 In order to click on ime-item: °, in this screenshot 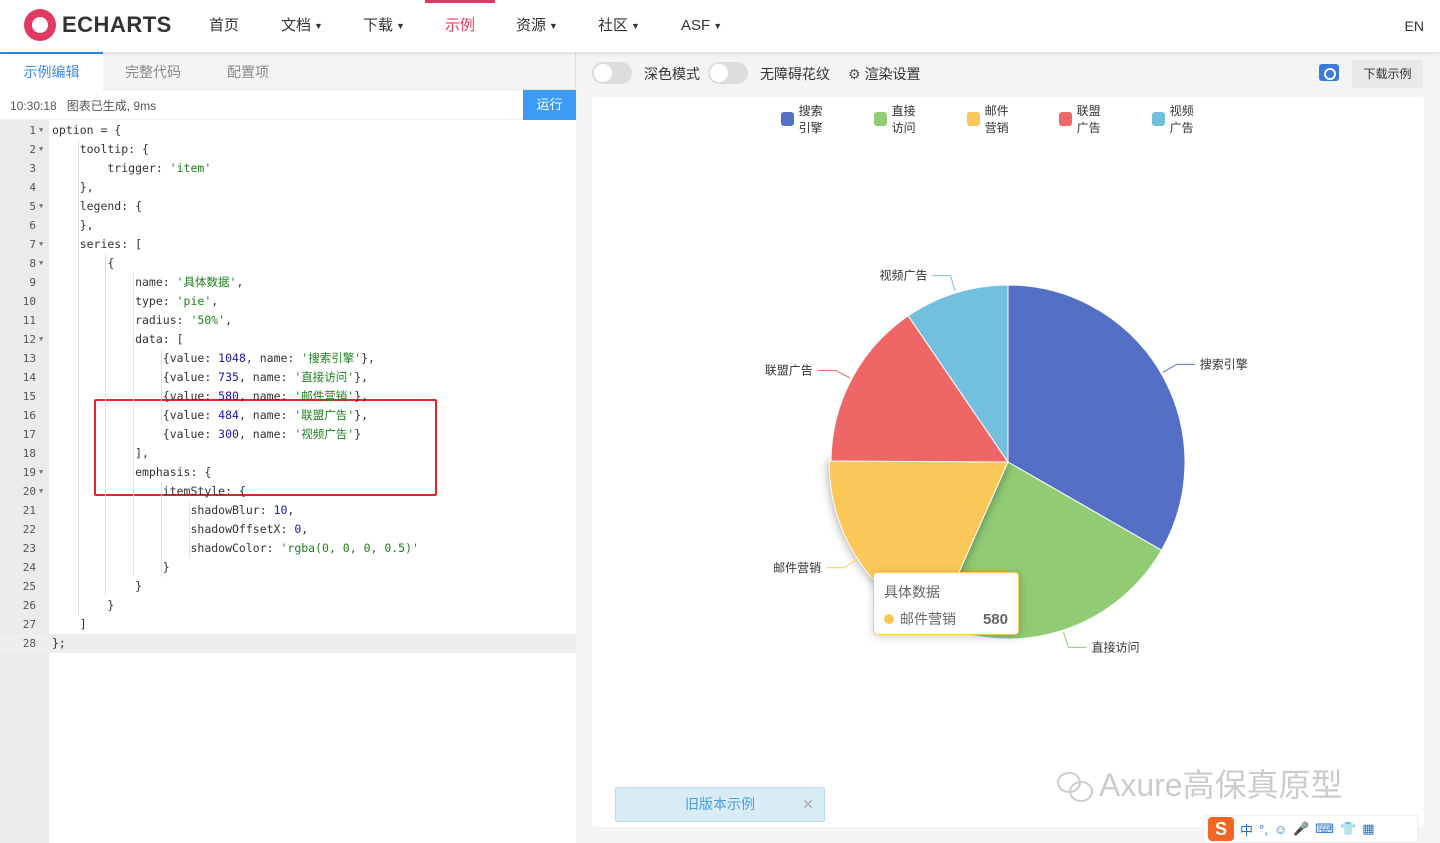, I will do `click(1263, 829)`.